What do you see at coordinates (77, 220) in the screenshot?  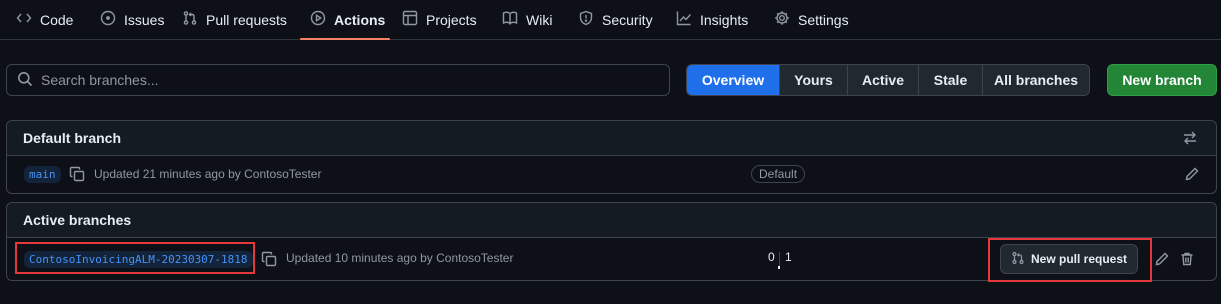 I see `section-title: Active branches` at bounding box center [77, 220].